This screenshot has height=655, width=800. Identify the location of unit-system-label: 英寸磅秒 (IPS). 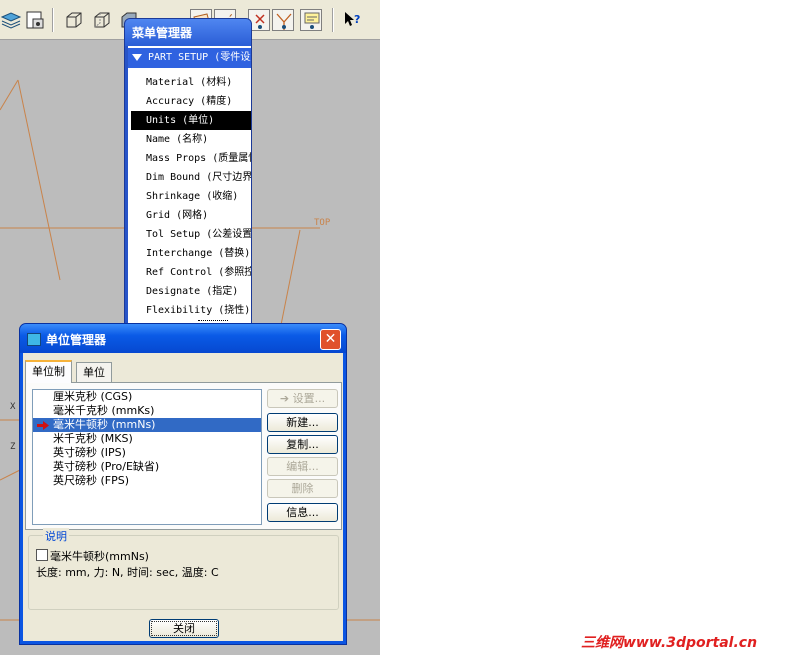
(89, 452).